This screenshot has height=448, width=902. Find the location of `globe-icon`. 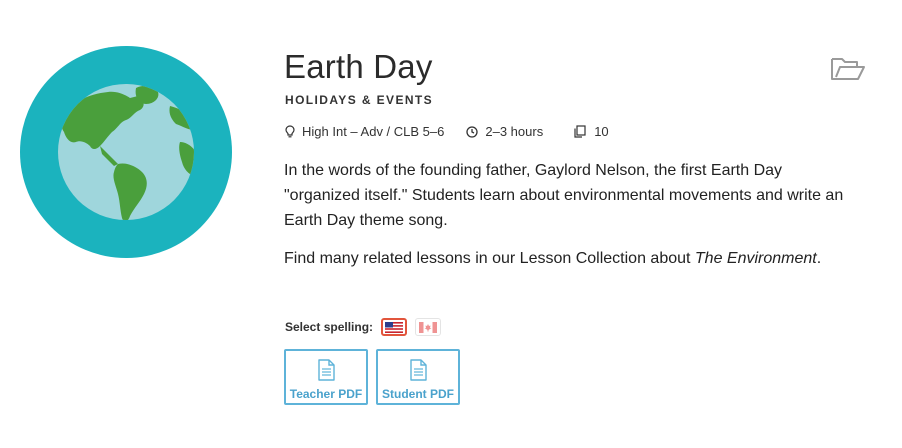

globe-icon is located at coordinates (126, 152).